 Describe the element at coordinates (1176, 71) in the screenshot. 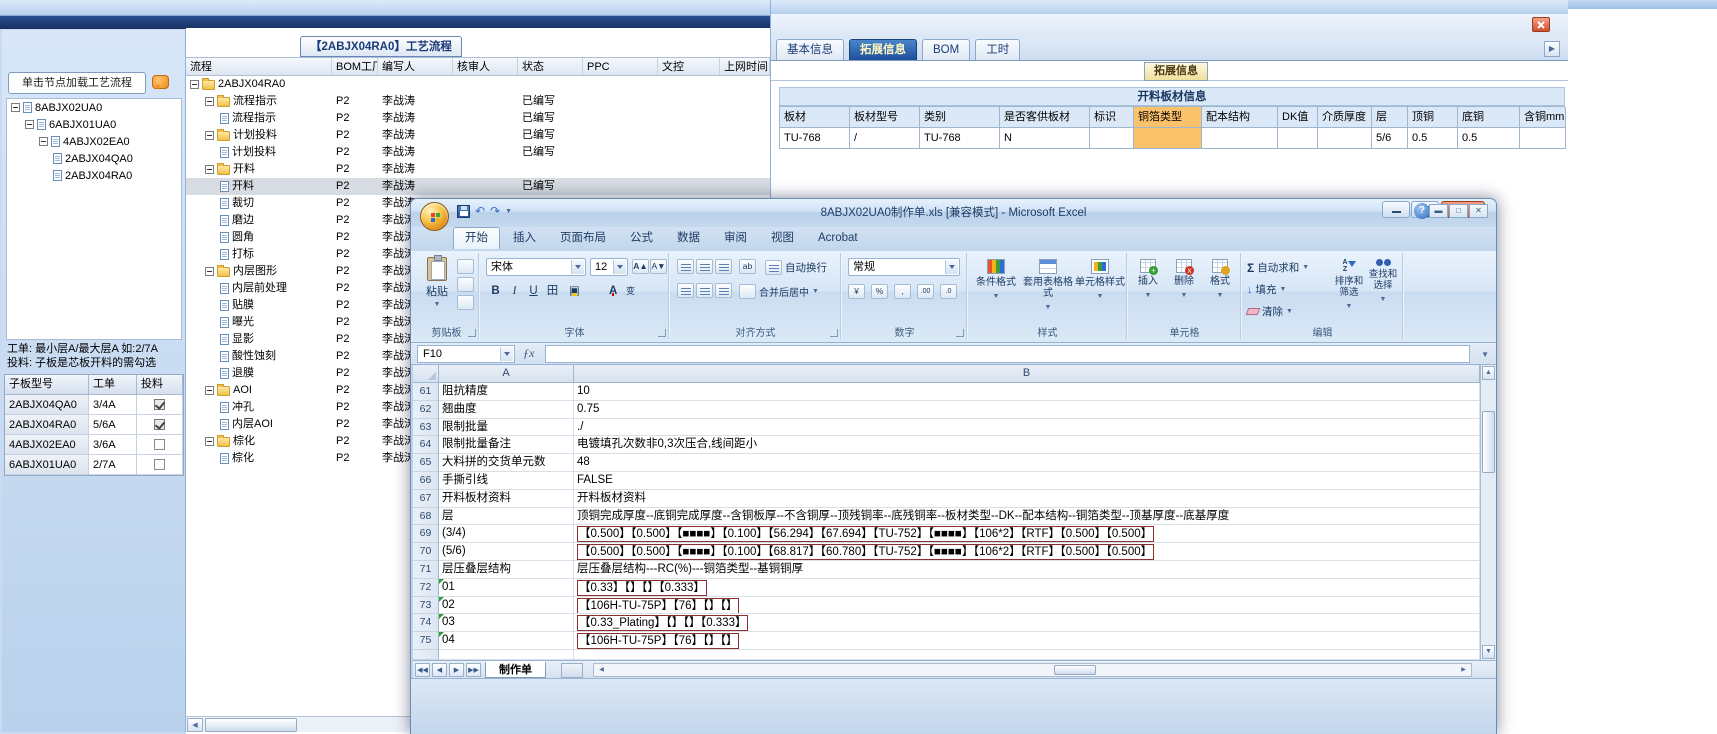

I see `sub-tab-extended-info: 拓展信息` at that location.